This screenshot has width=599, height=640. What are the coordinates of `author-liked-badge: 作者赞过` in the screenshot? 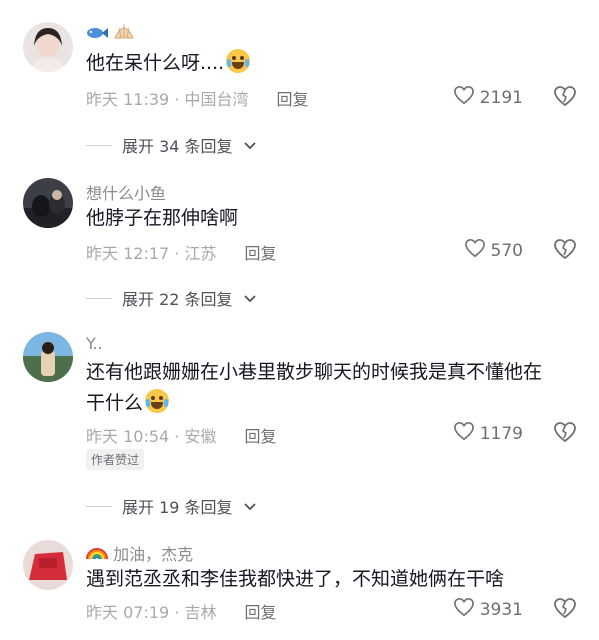 It's located at (115, 459).